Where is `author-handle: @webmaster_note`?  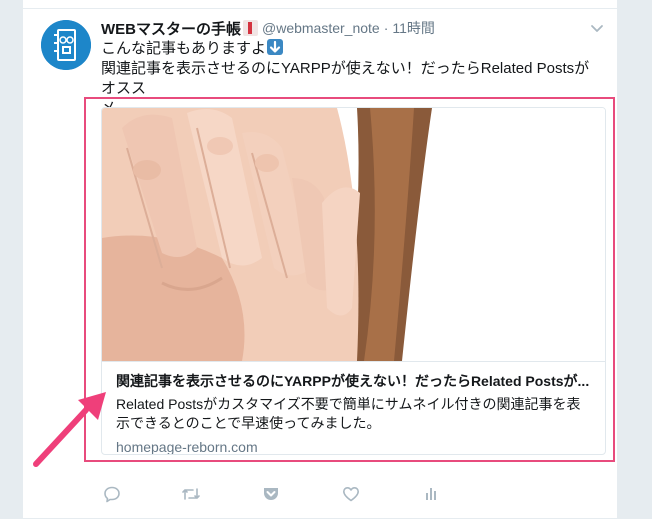
author-handle: @webmaster_note is located at coordinates (321, 28).